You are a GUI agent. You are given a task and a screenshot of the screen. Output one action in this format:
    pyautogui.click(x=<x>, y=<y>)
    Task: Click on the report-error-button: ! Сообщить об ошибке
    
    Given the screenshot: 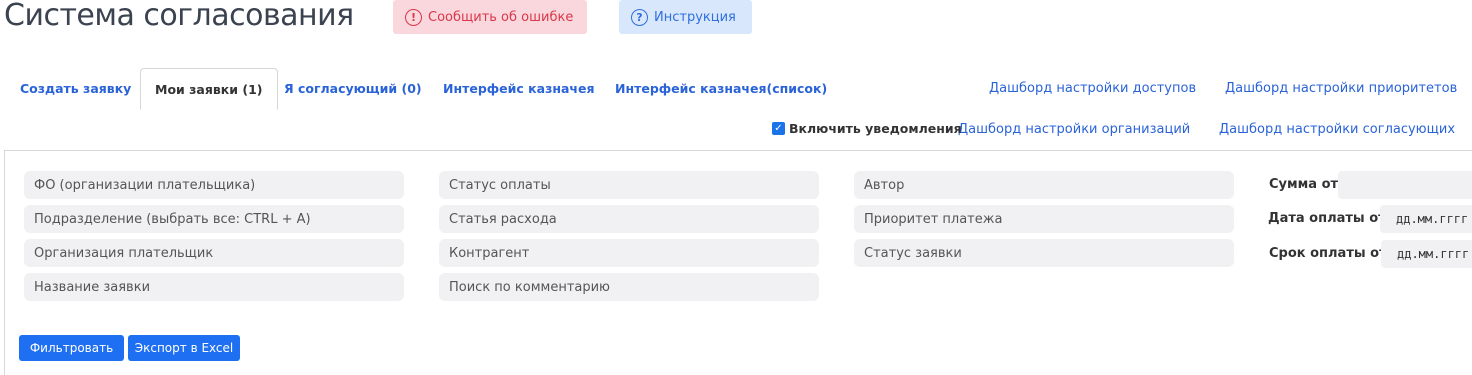 What is the action you would take?
    pyautogui.click(x=490, y=17)
    